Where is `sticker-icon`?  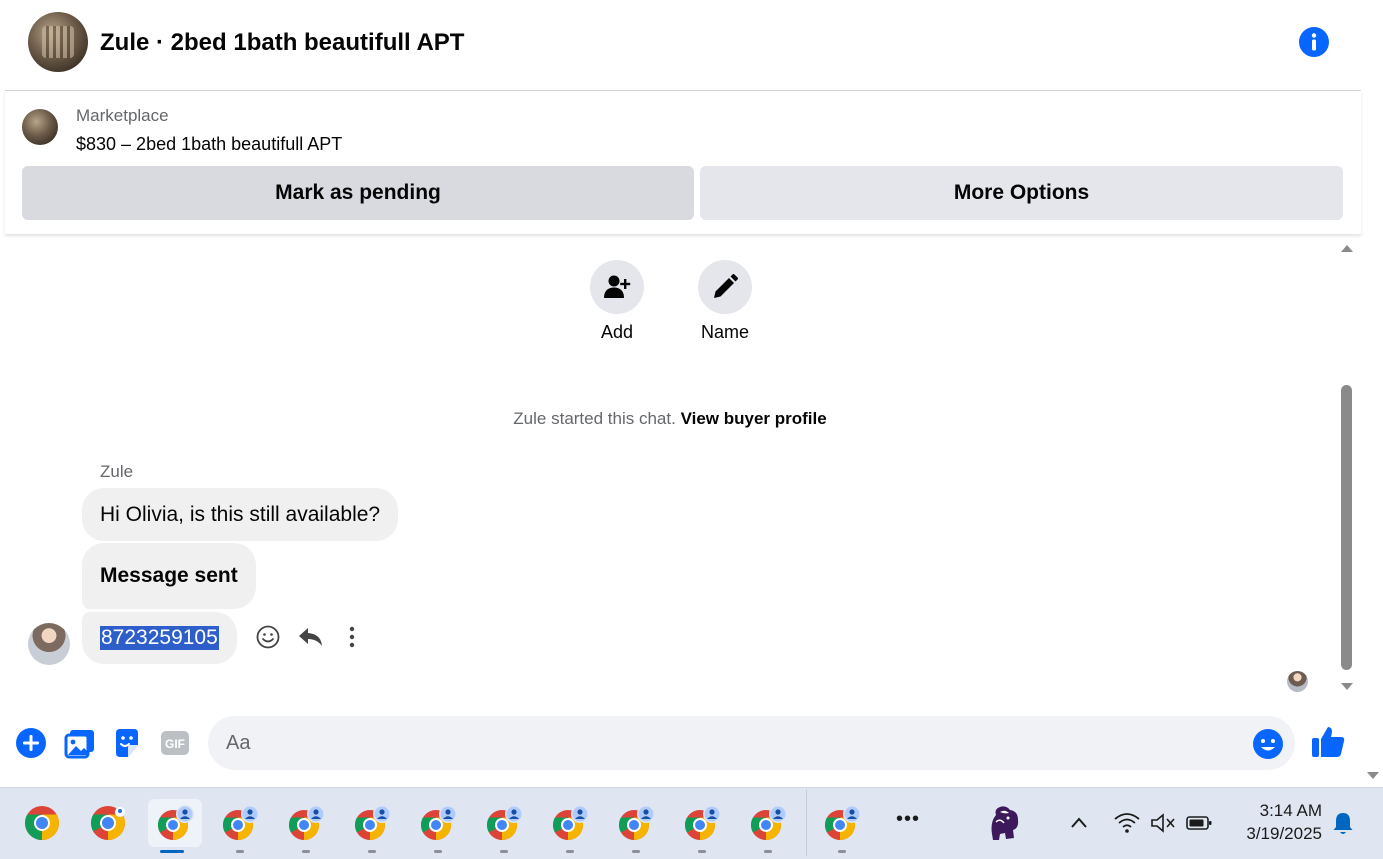
sticker-icon is located at coordinates (127, 743).